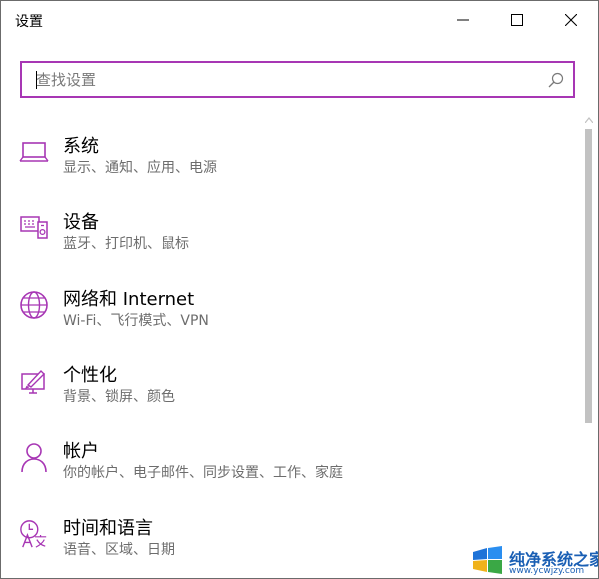 This screenshot has height=579, width=599. What do you see at coordinates (29, 22) in the screenshot?
I see `window-title: 设置` at bounding box center [29, 22].